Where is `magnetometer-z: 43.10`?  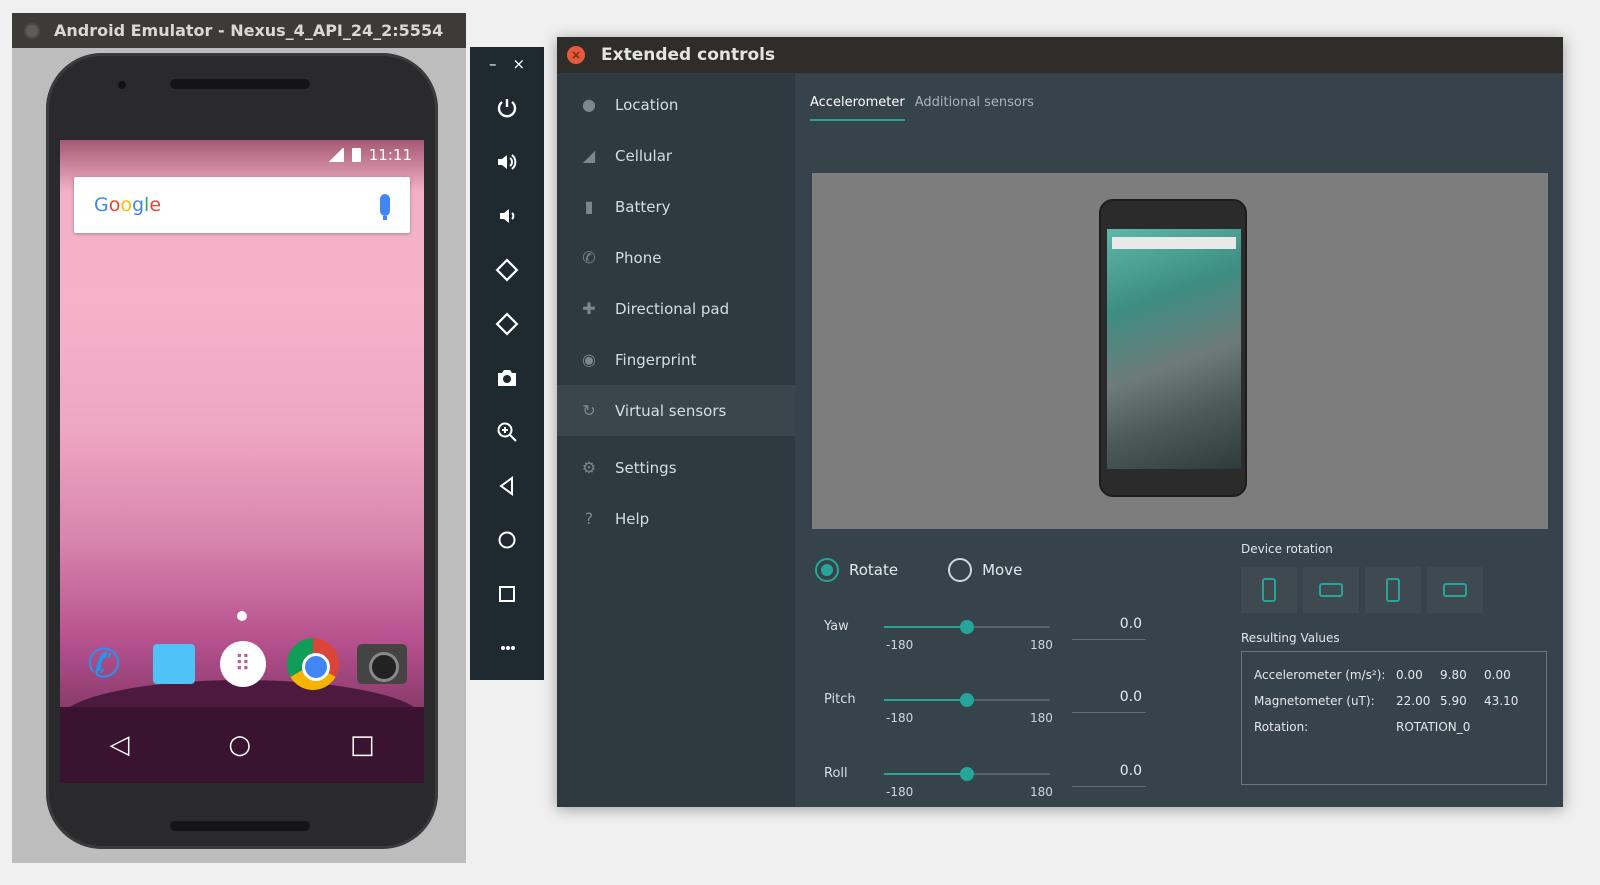 magnetometer-z: 43.10 is located at coordinates (1501, 701).